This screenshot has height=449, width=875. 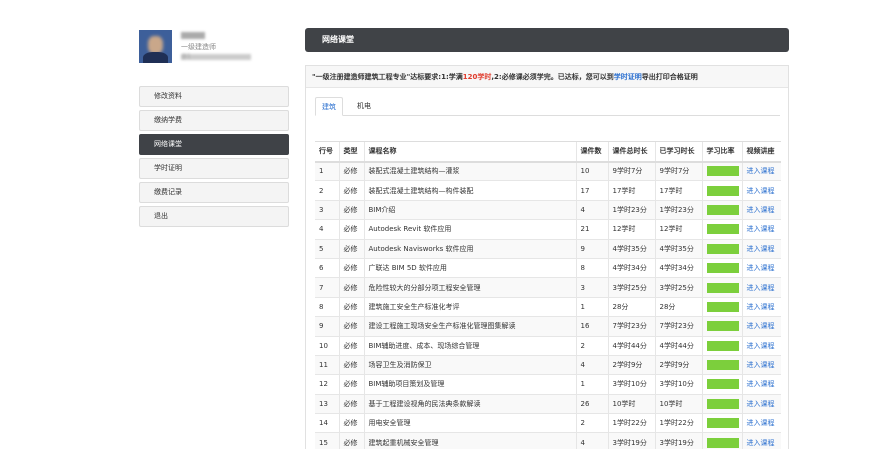 I want to click on hours-certificate-link: 学时证明, so click(x=628, y=77).